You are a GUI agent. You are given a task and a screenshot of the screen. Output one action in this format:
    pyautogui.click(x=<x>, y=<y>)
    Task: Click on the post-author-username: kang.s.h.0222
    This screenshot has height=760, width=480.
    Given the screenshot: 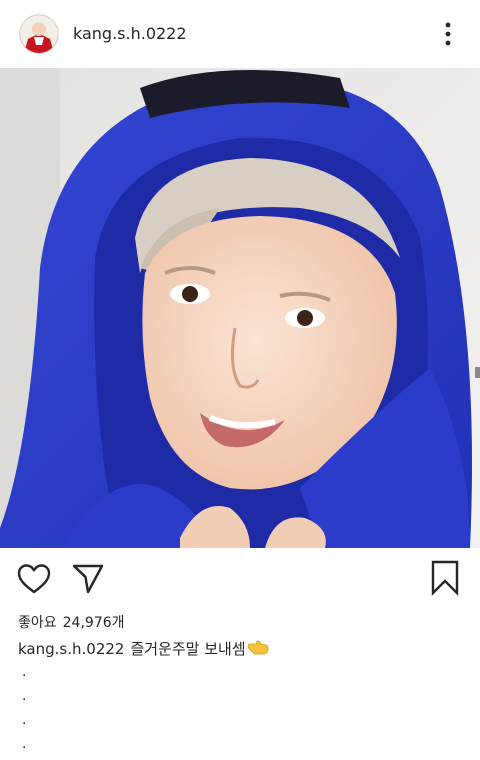 What is the action you would take?
    pyautogui.click(x=130, y=33)
    